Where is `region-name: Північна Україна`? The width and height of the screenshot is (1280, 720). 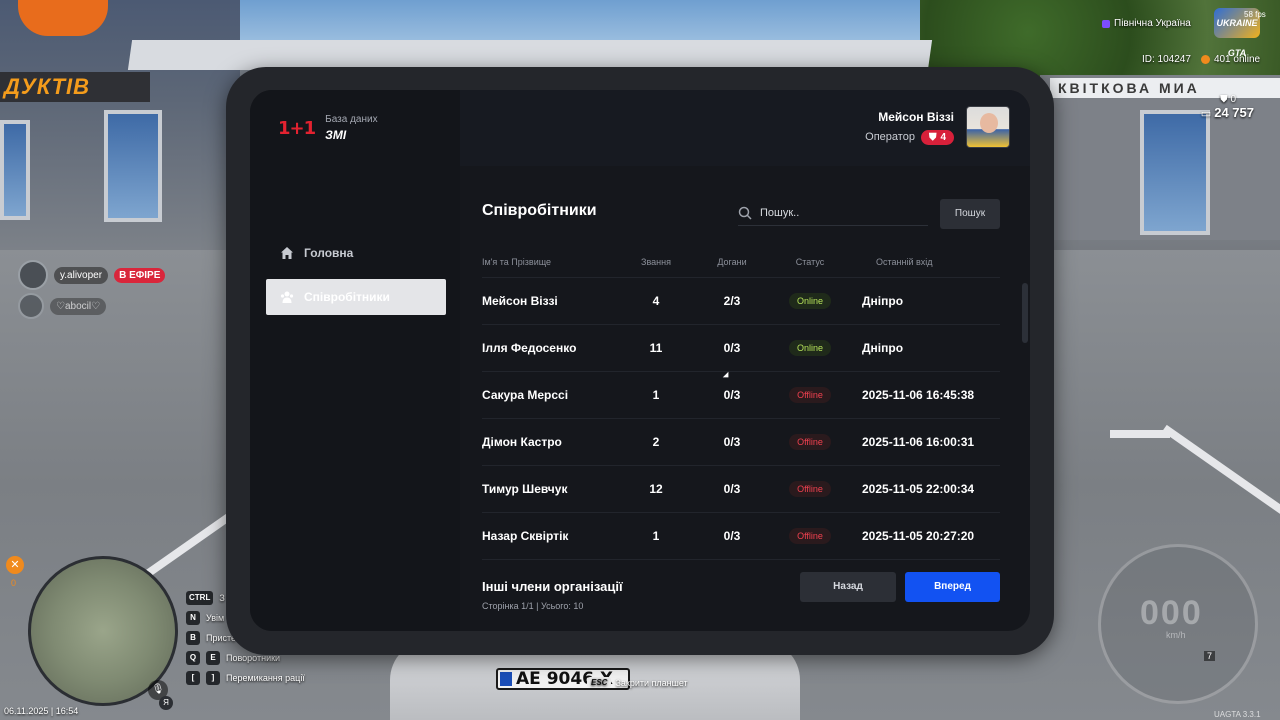 region-name: Північна Україна is located at coordinates (1152, 23).